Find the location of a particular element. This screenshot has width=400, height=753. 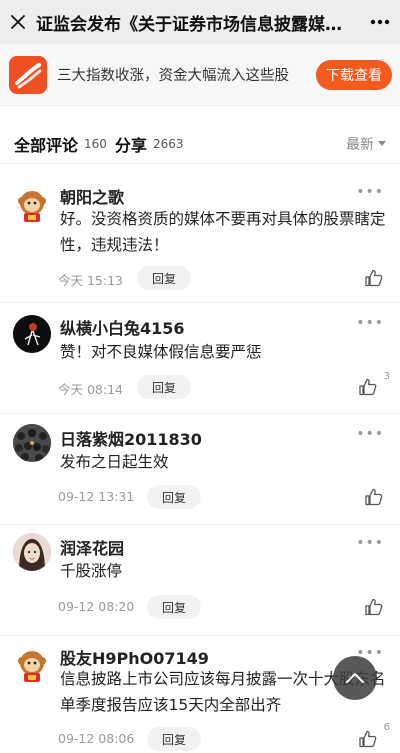

all-comments-tab: 全部评论 is located at coordinates (46, 144).